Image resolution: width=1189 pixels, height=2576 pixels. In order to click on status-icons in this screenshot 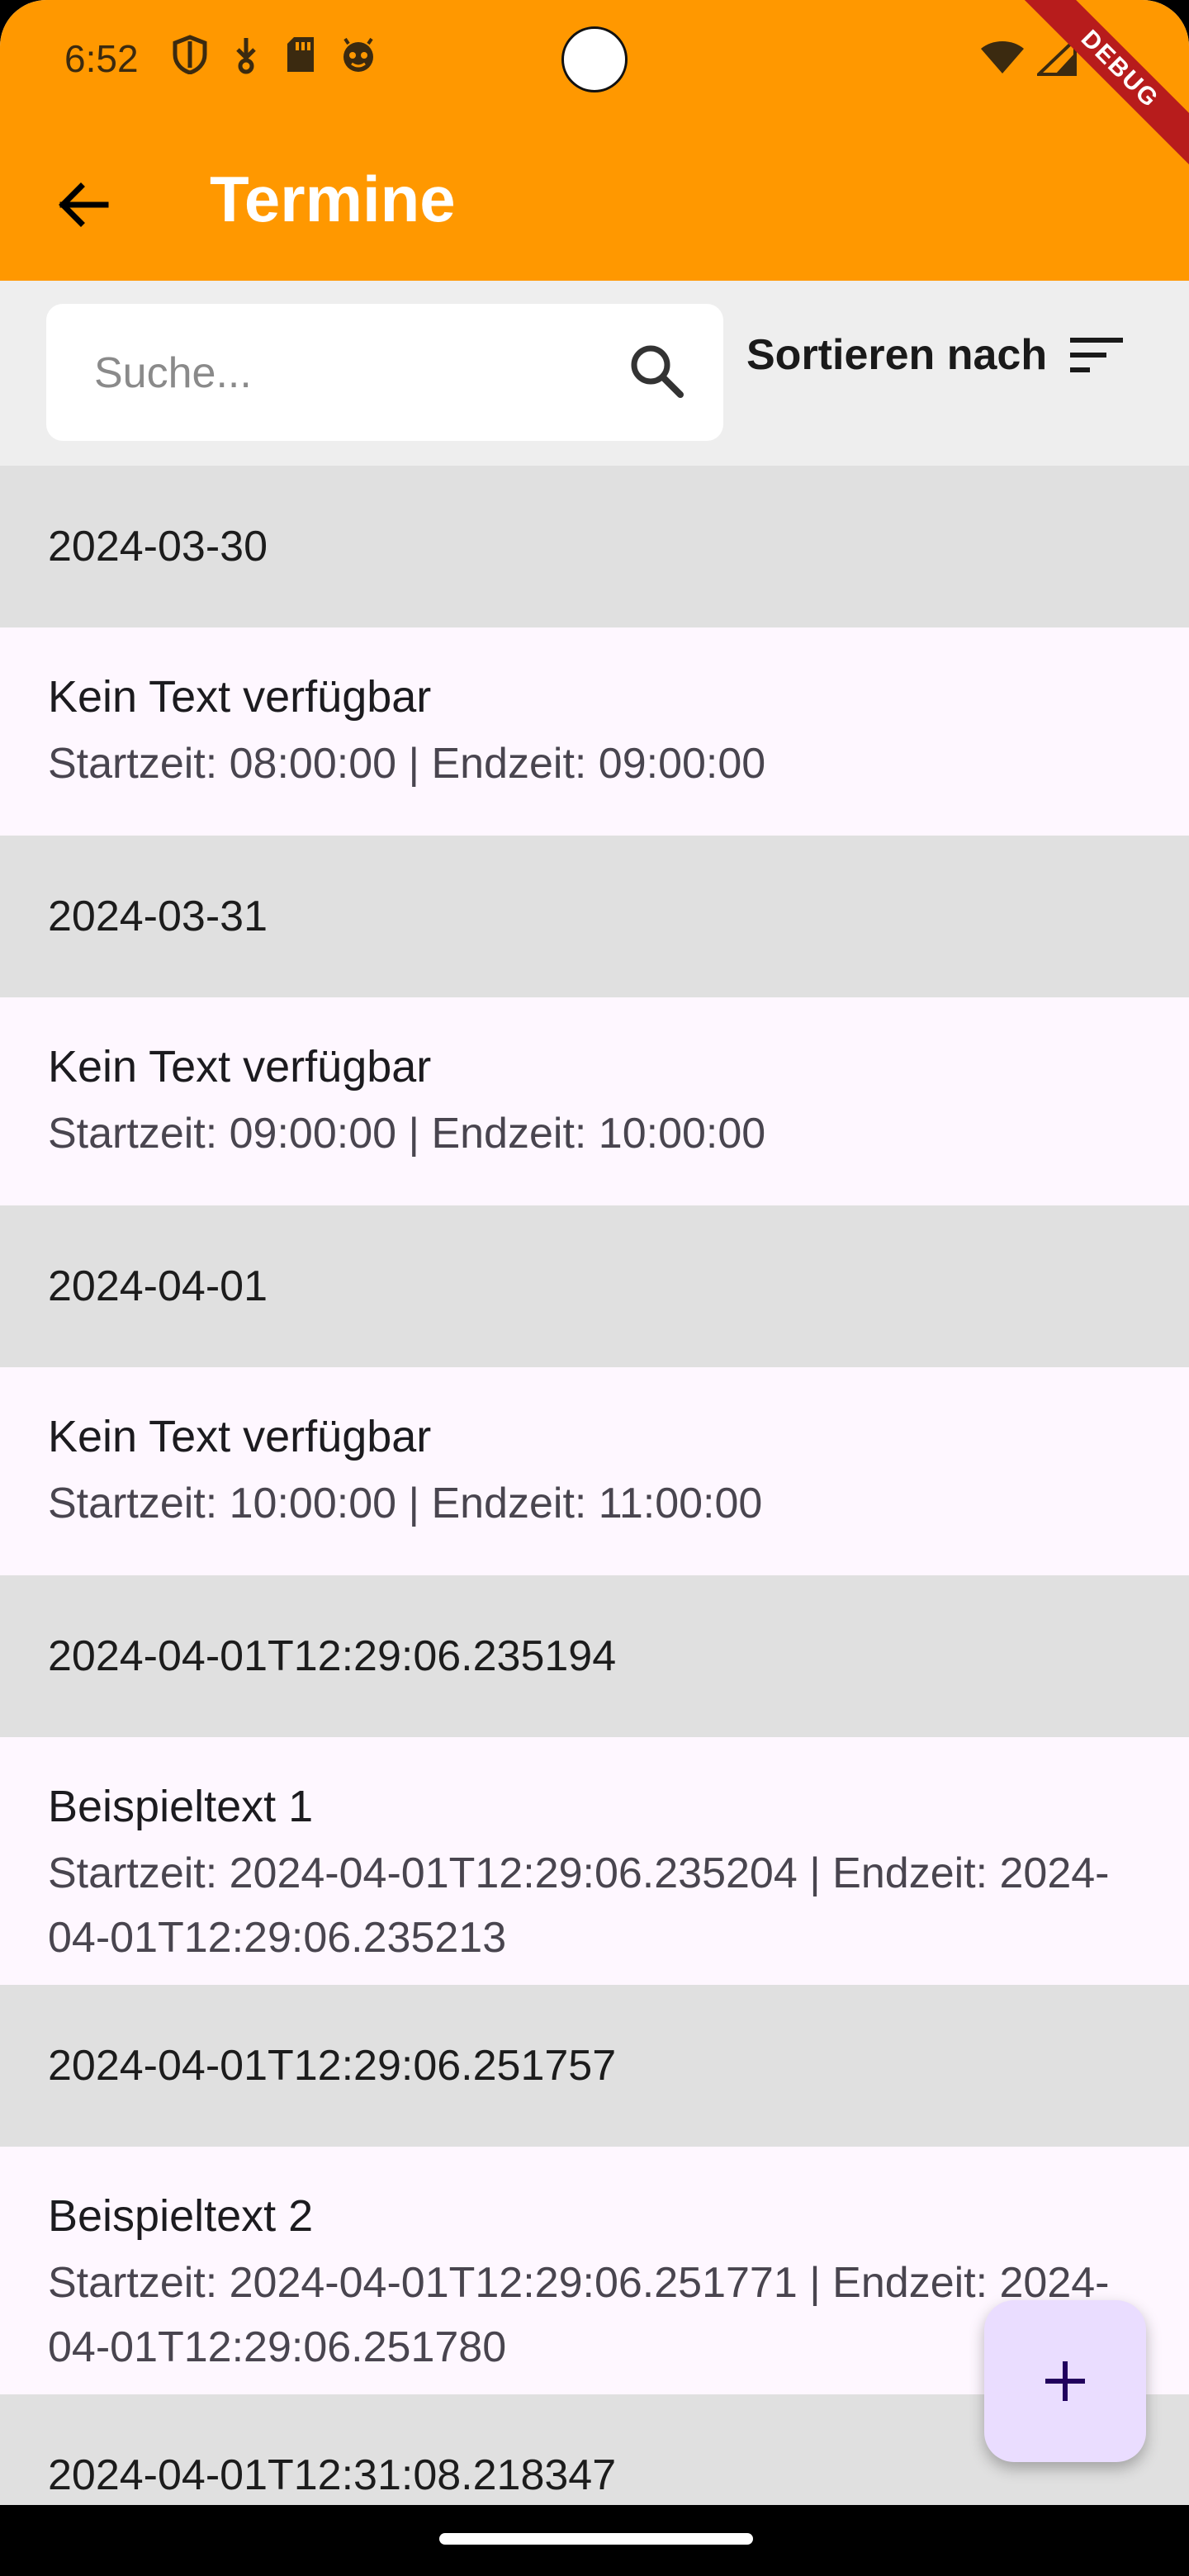, I will do `click(275, 54)`.